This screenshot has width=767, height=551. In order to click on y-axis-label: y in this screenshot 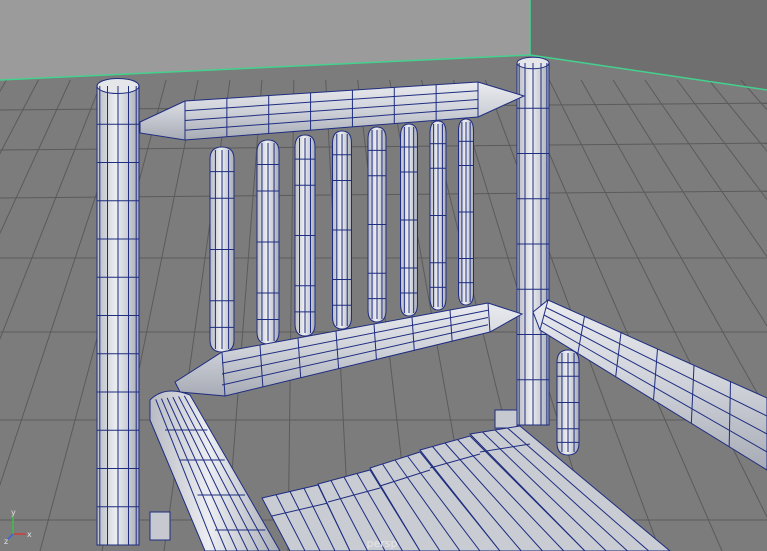, I will do `click(13, 512)`.